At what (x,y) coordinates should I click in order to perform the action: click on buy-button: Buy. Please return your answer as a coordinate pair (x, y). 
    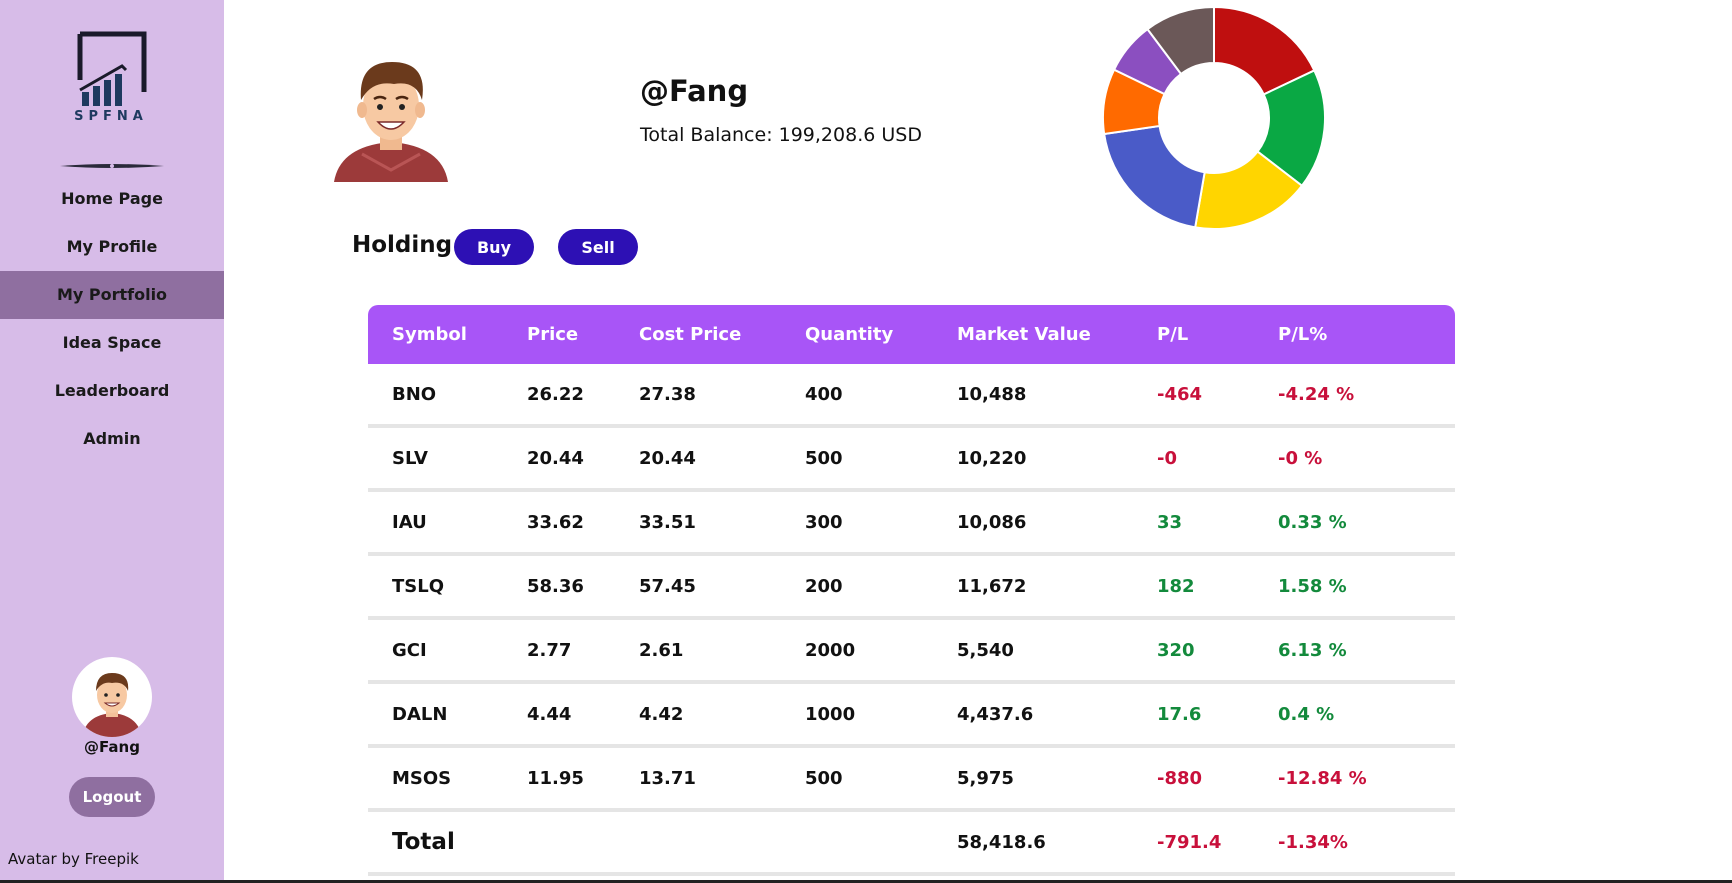
    Looking at the image, I should click on (494, 247).